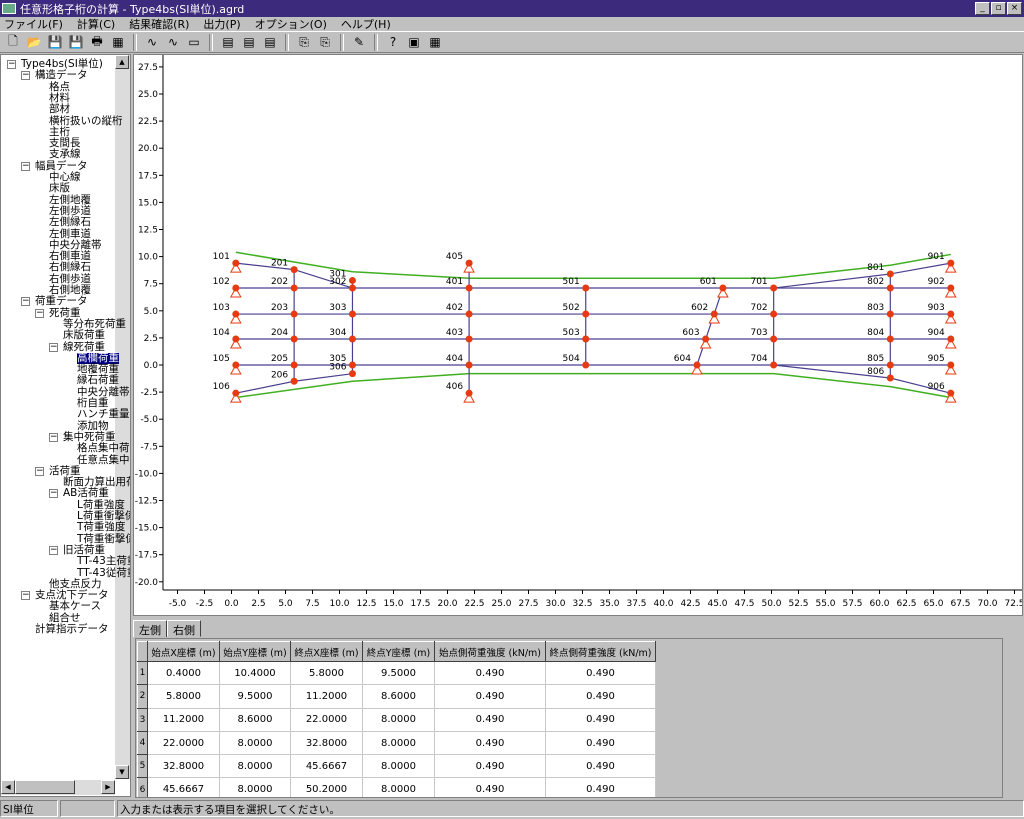 This screenshot has height=819, width=1024. Describe the element at coordinates (122, 772) in the screenshot. I see `scroll-down-button: ▼` at that location.